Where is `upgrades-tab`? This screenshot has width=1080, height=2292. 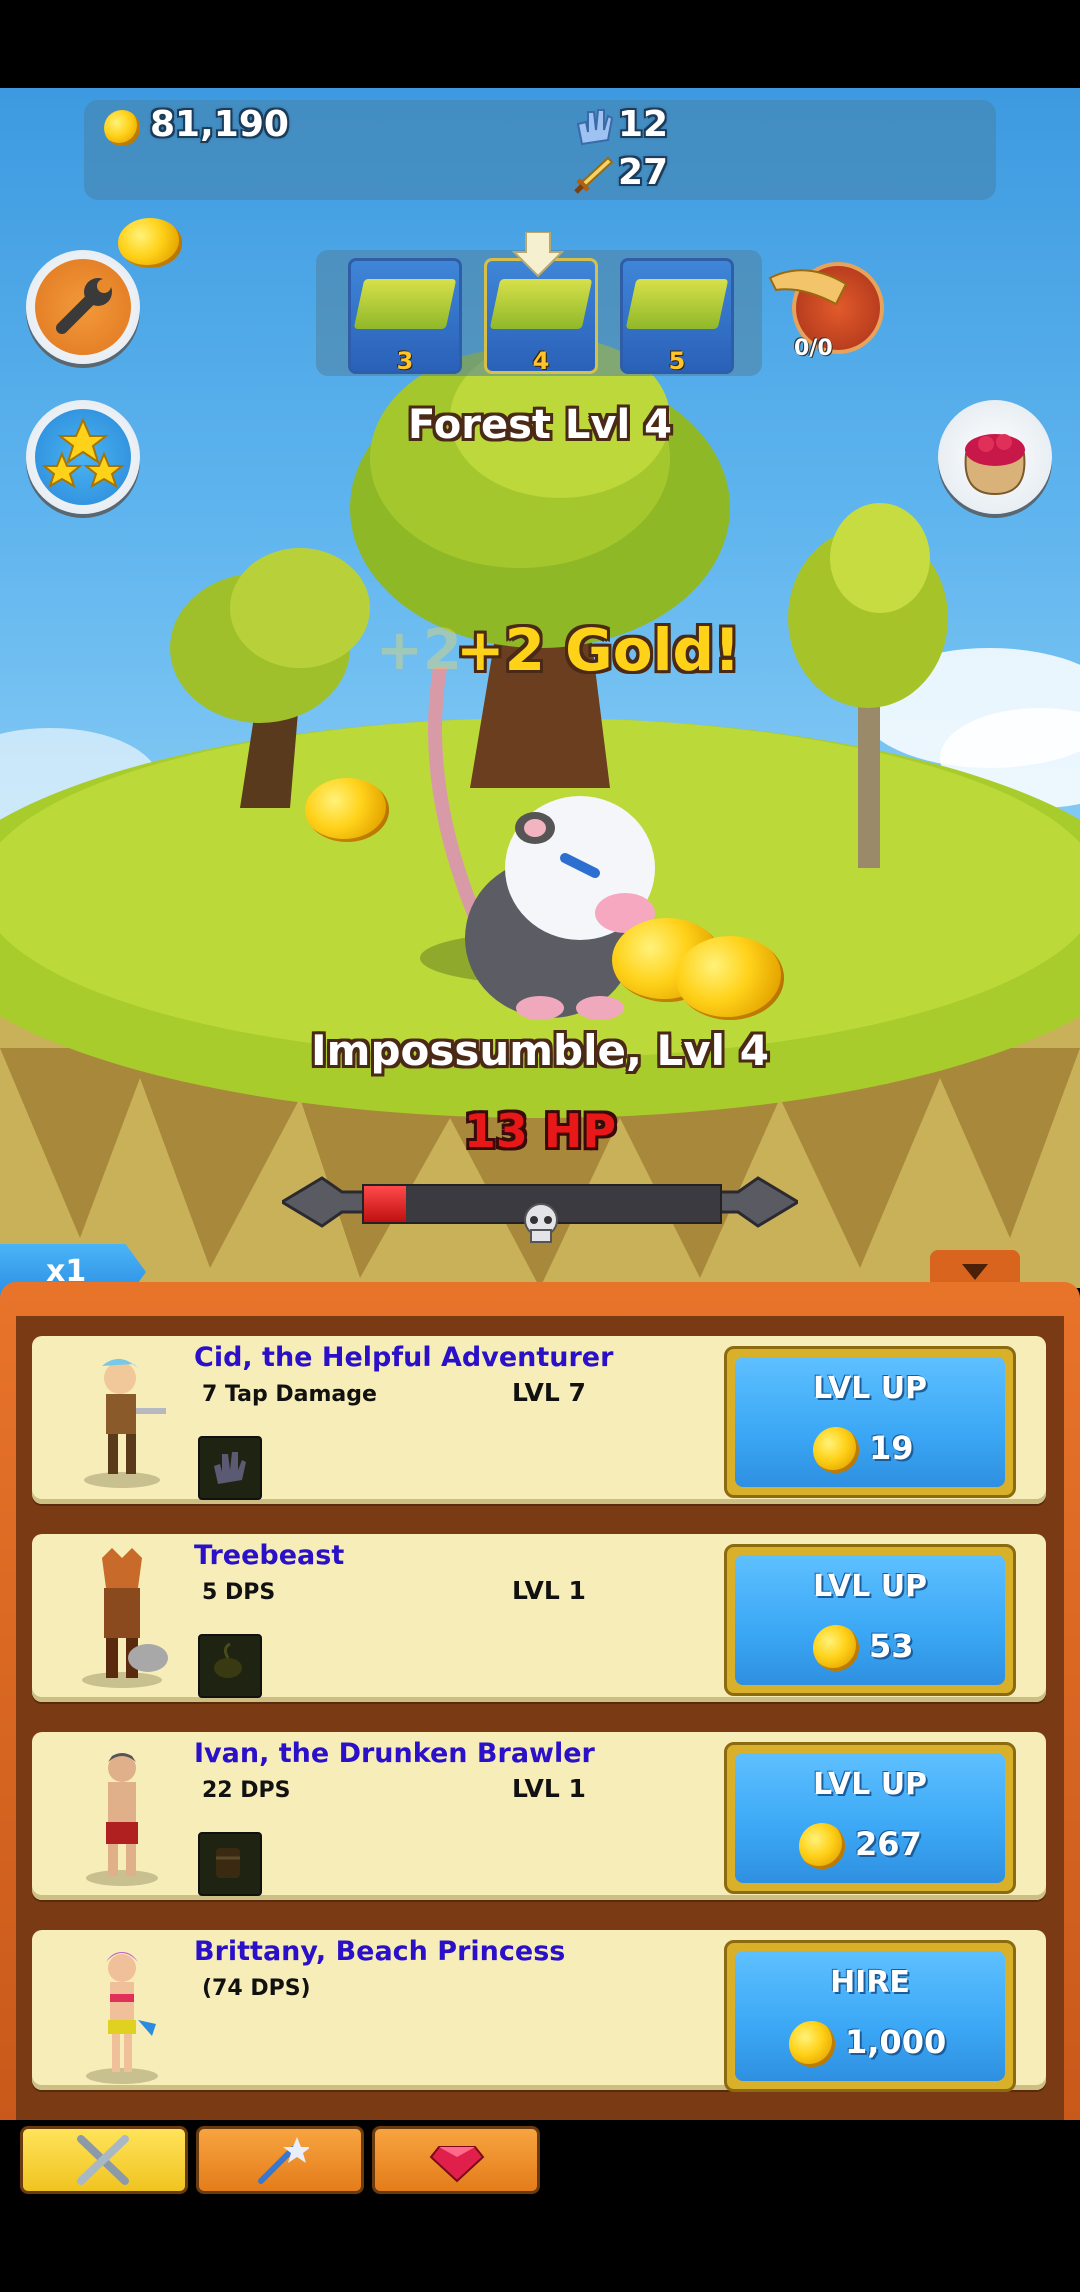
upgrades-tab is located at coordinates (280, 2160).